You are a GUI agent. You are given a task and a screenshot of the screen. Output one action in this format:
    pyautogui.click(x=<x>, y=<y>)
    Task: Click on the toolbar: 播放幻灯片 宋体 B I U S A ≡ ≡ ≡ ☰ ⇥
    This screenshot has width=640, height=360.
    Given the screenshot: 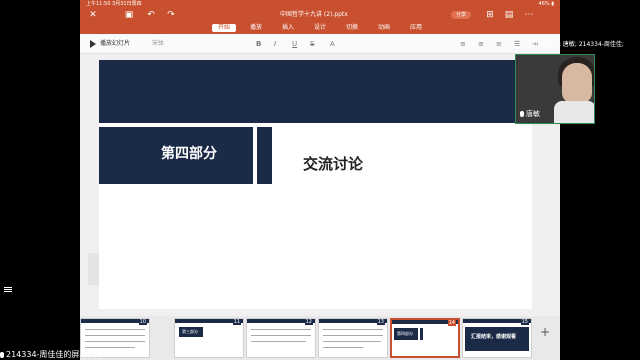 What is the action you would take?
    pyautogui.click(x=320, y=44)
    